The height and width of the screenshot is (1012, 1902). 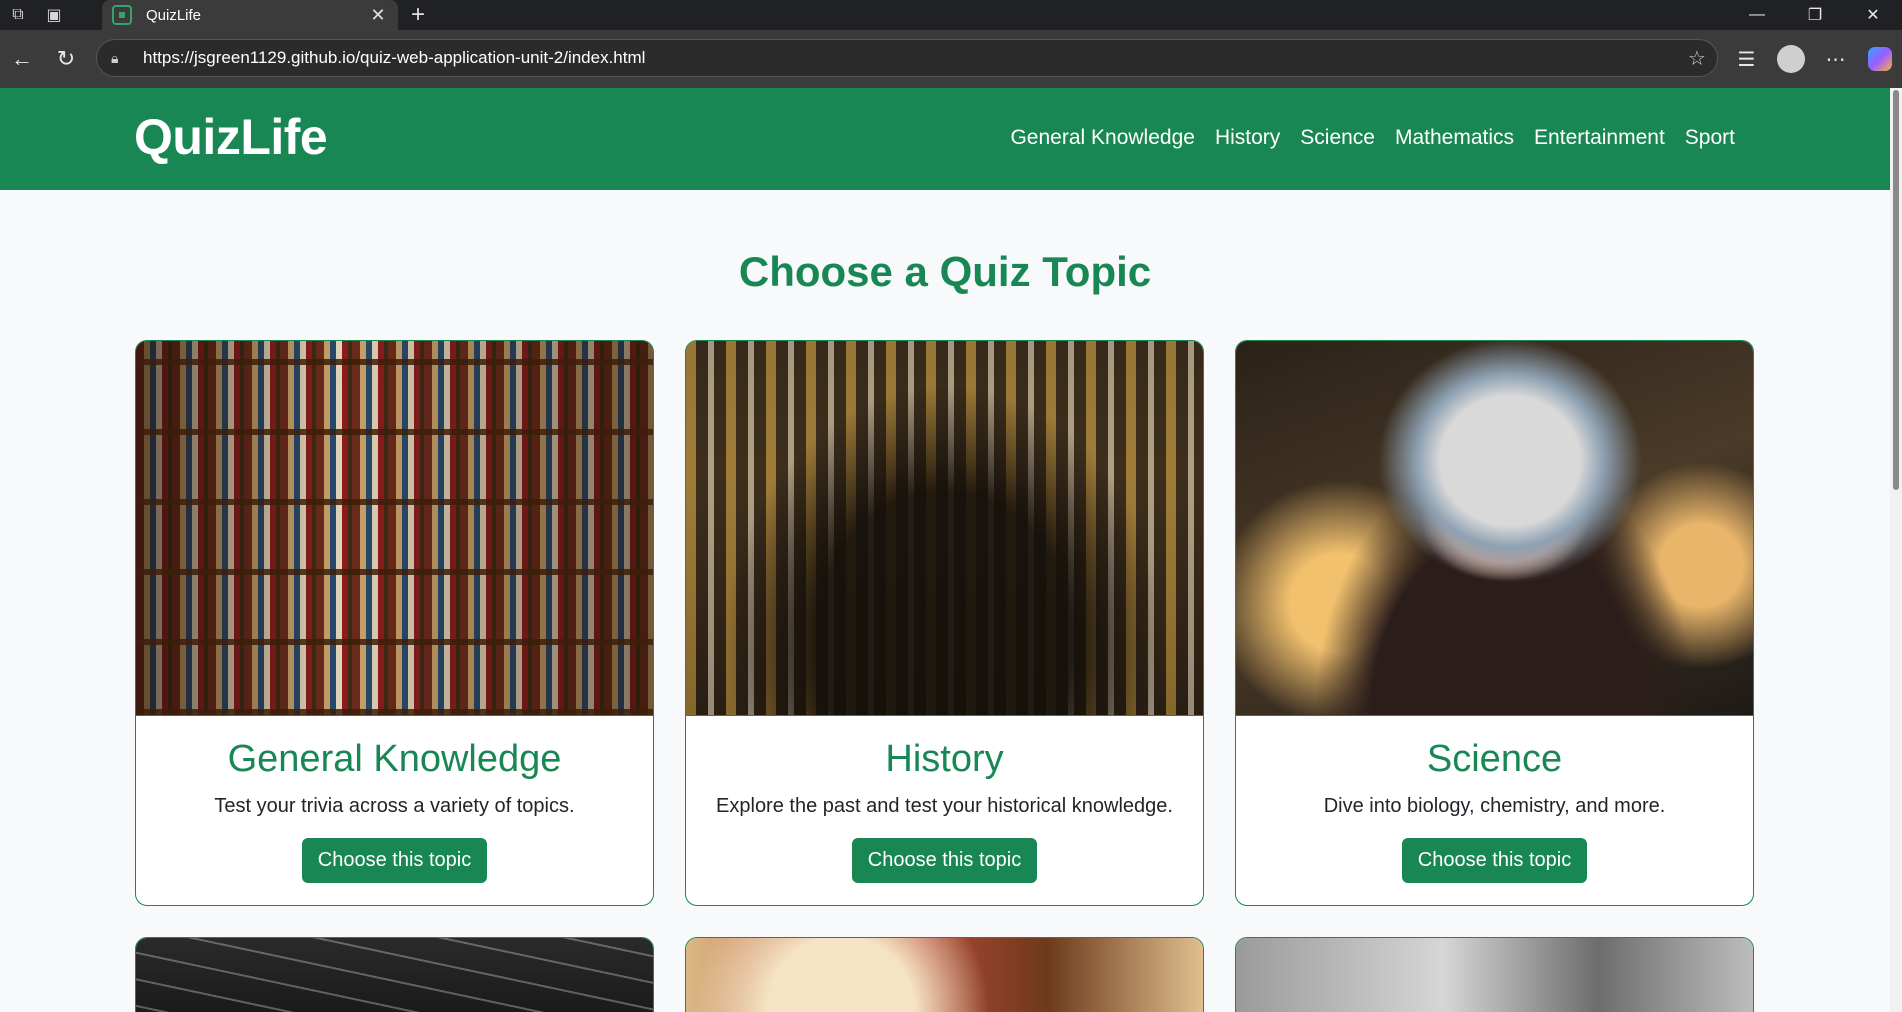 What do you see at coordinates (1337, 138) in the screenshot?
I see `nav-link-science: Science` at bounding box center [1337, 138].